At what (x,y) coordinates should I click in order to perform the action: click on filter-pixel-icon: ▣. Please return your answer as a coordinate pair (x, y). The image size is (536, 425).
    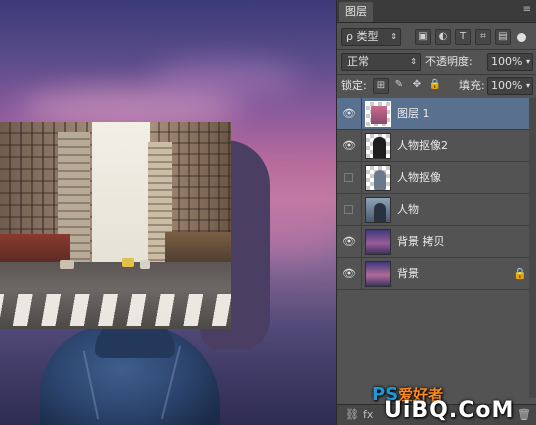
    Looking at the image, I should click on (423, 37).